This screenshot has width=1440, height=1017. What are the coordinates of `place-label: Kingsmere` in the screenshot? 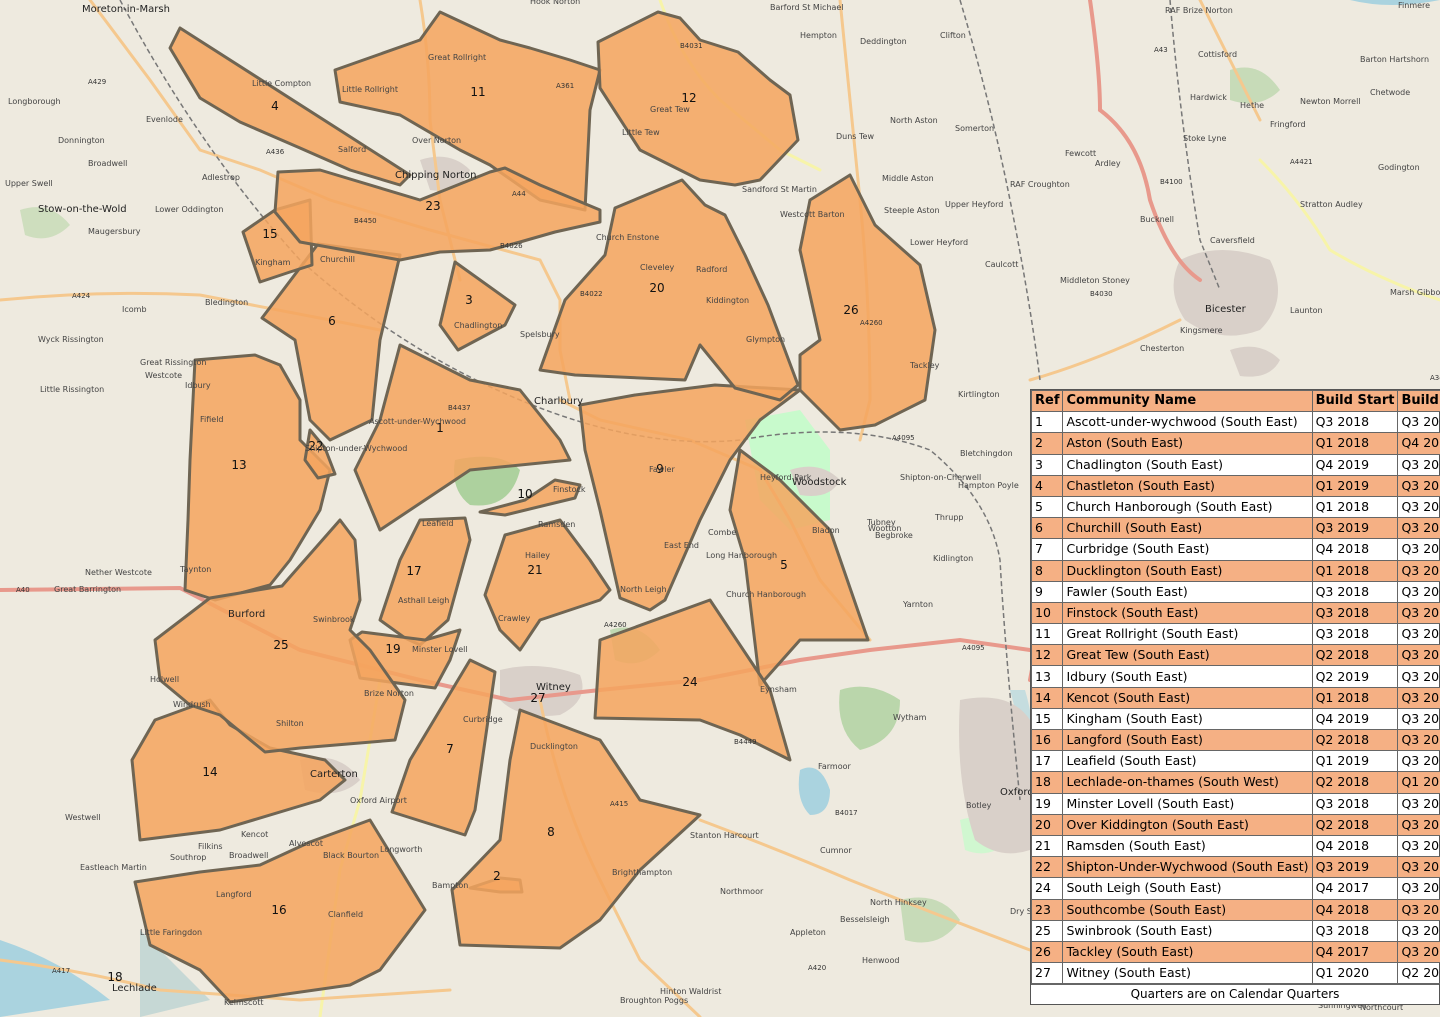 It's located at (1201, 330).